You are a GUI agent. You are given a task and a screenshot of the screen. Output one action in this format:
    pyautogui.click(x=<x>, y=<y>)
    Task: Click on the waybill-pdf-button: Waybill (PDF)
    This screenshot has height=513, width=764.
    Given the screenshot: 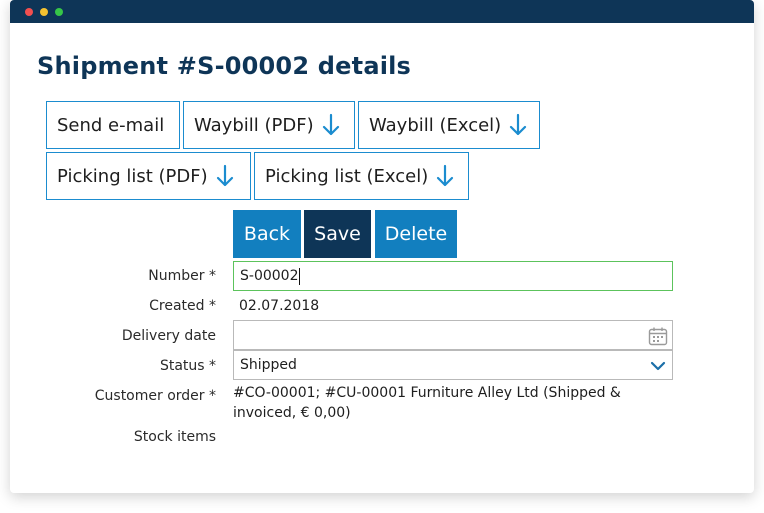 What is the action you would take?
    pyautogui.click(x=269, y=125)
    